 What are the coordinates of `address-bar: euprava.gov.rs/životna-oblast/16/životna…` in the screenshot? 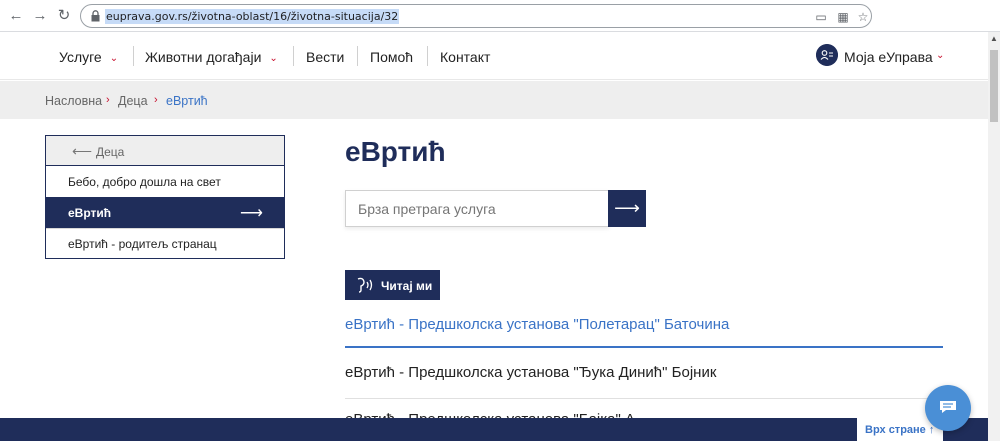 It's located at (476, 16).